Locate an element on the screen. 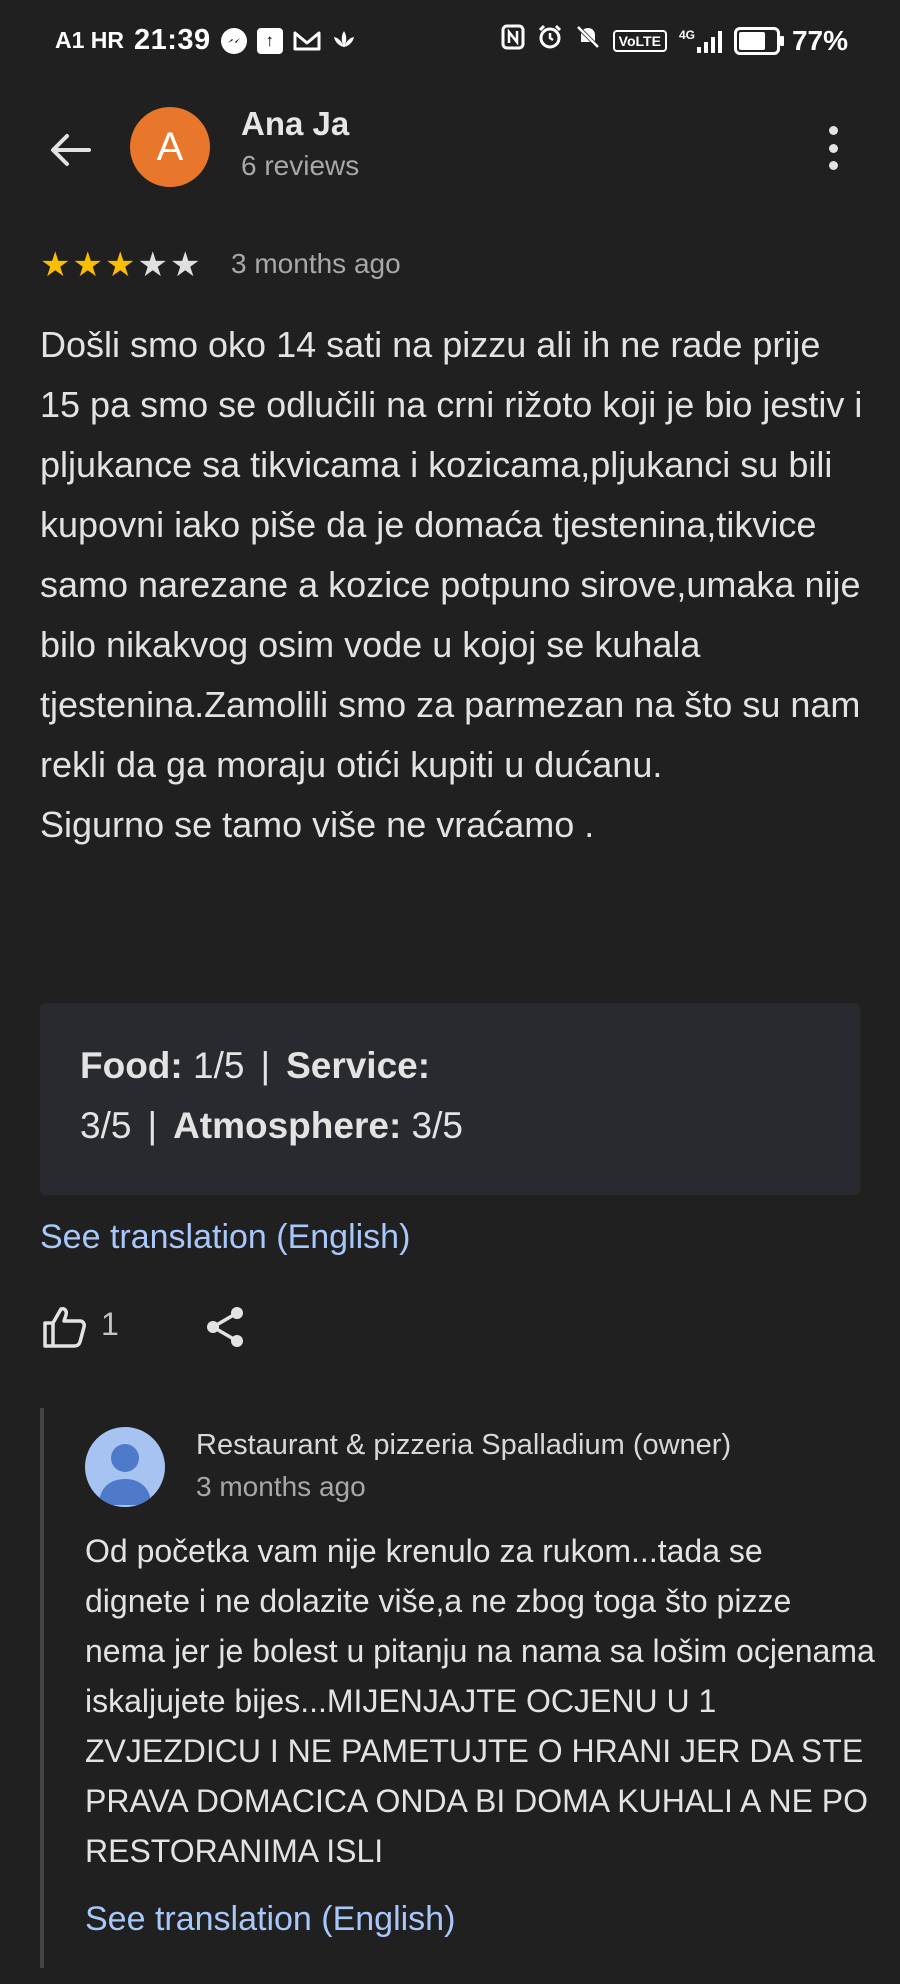 Image resolution: width=900 pixels, height=1984 pixels. food-value: 1/5 is located at coordinates (219, 1065).